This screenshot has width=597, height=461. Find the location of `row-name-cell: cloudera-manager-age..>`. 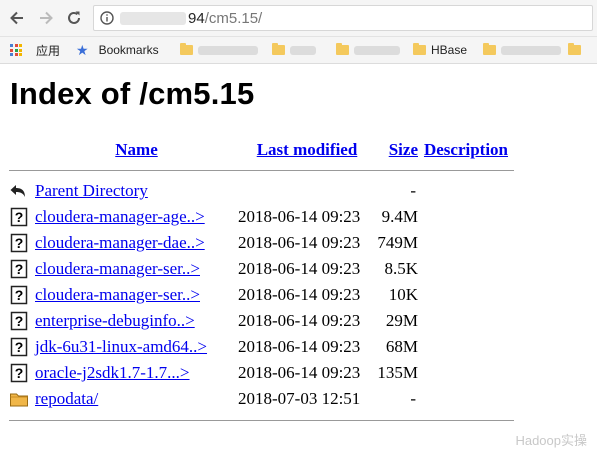

row-name-cell: cloudera-manager-age..> is located at coordinates (136, 217).